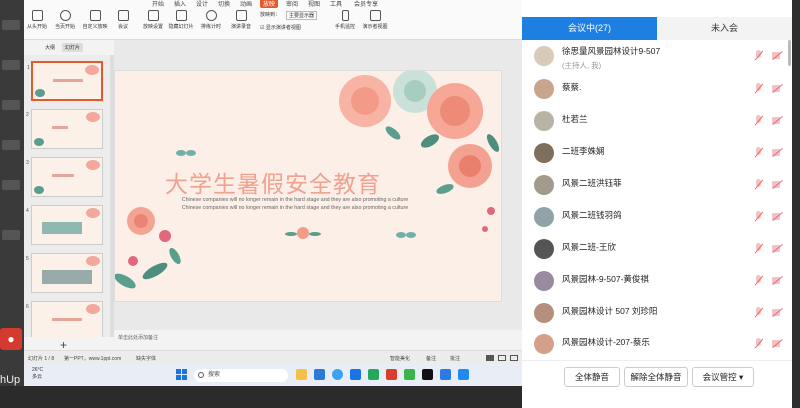 The image size is (800, 408). Describe the element at coordinates (657, 281) in the screenshot. I see `member-row: 风景园林-9-507-黄俊祺` at that location.